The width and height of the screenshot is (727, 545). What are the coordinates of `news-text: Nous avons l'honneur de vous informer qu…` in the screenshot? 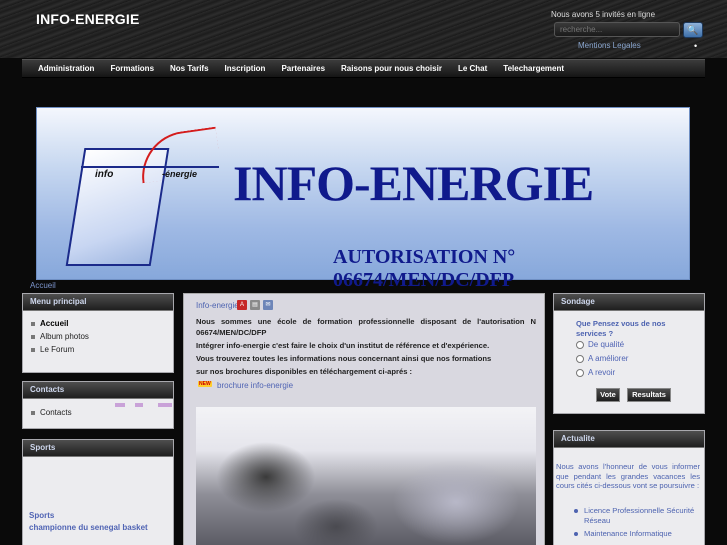 It's located at (628, 476).